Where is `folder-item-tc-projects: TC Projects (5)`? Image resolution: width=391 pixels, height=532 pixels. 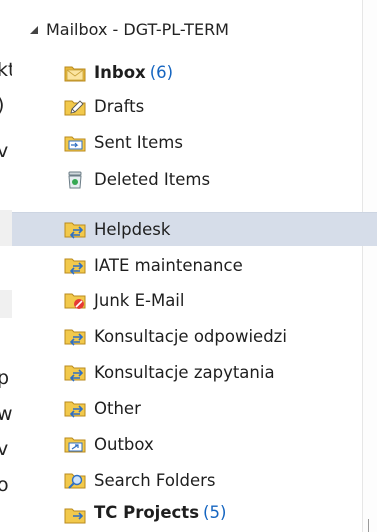
folder-item-tc-projects: TC Projects (5) is located at coordinates (194, 513).